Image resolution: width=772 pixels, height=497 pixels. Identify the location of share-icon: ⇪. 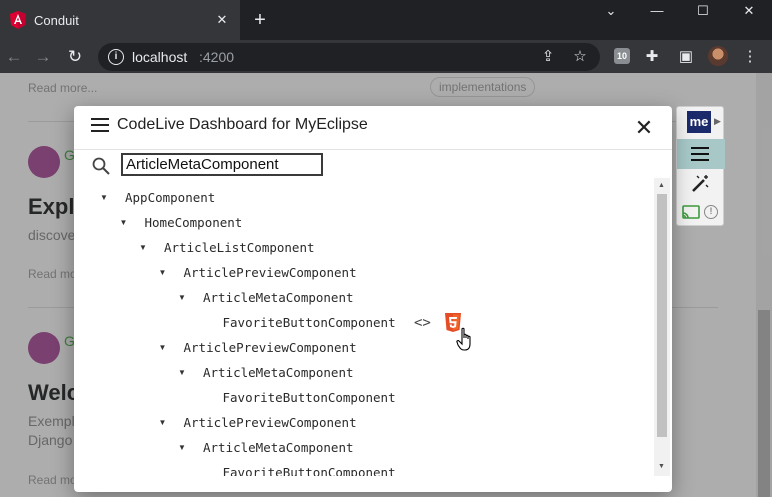
(548, 57).